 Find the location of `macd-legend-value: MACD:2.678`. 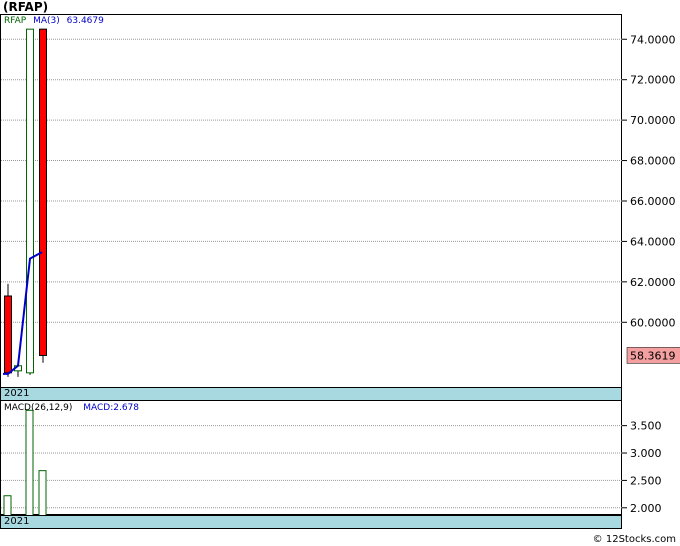

macd-legend-value: MACD:2.678 is located at coordinates (111, 408).